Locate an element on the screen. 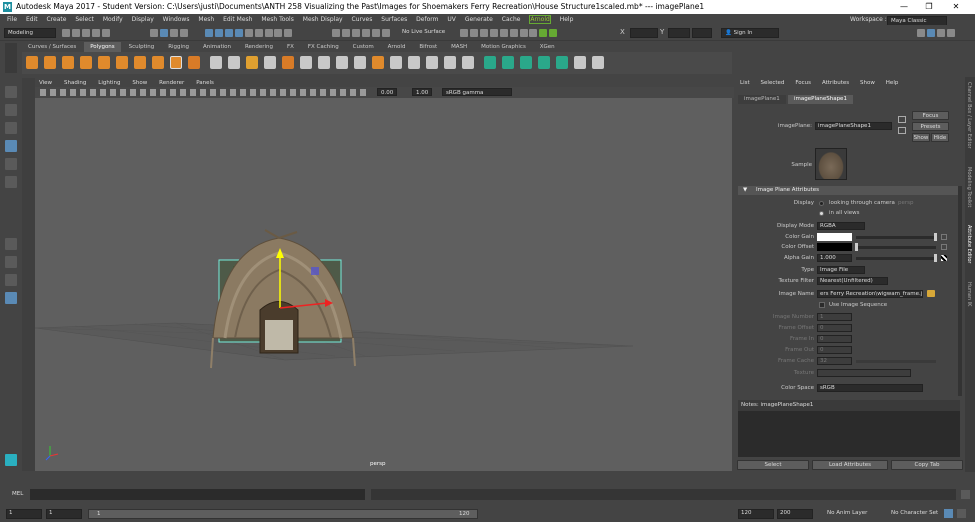 The height and width of the screenshot is (522, 975). end-frame-field: 120 is located at coordinates (756, 514).